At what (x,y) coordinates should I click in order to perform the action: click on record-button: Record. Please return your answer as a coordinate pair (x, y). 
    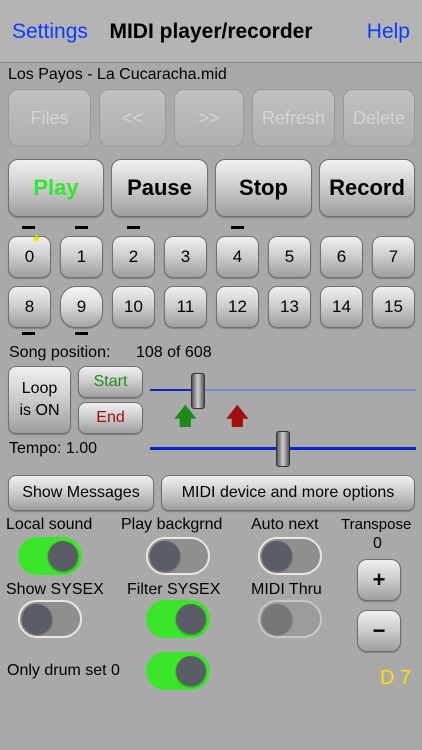
    Looking at the image, I should click on (367, 188).